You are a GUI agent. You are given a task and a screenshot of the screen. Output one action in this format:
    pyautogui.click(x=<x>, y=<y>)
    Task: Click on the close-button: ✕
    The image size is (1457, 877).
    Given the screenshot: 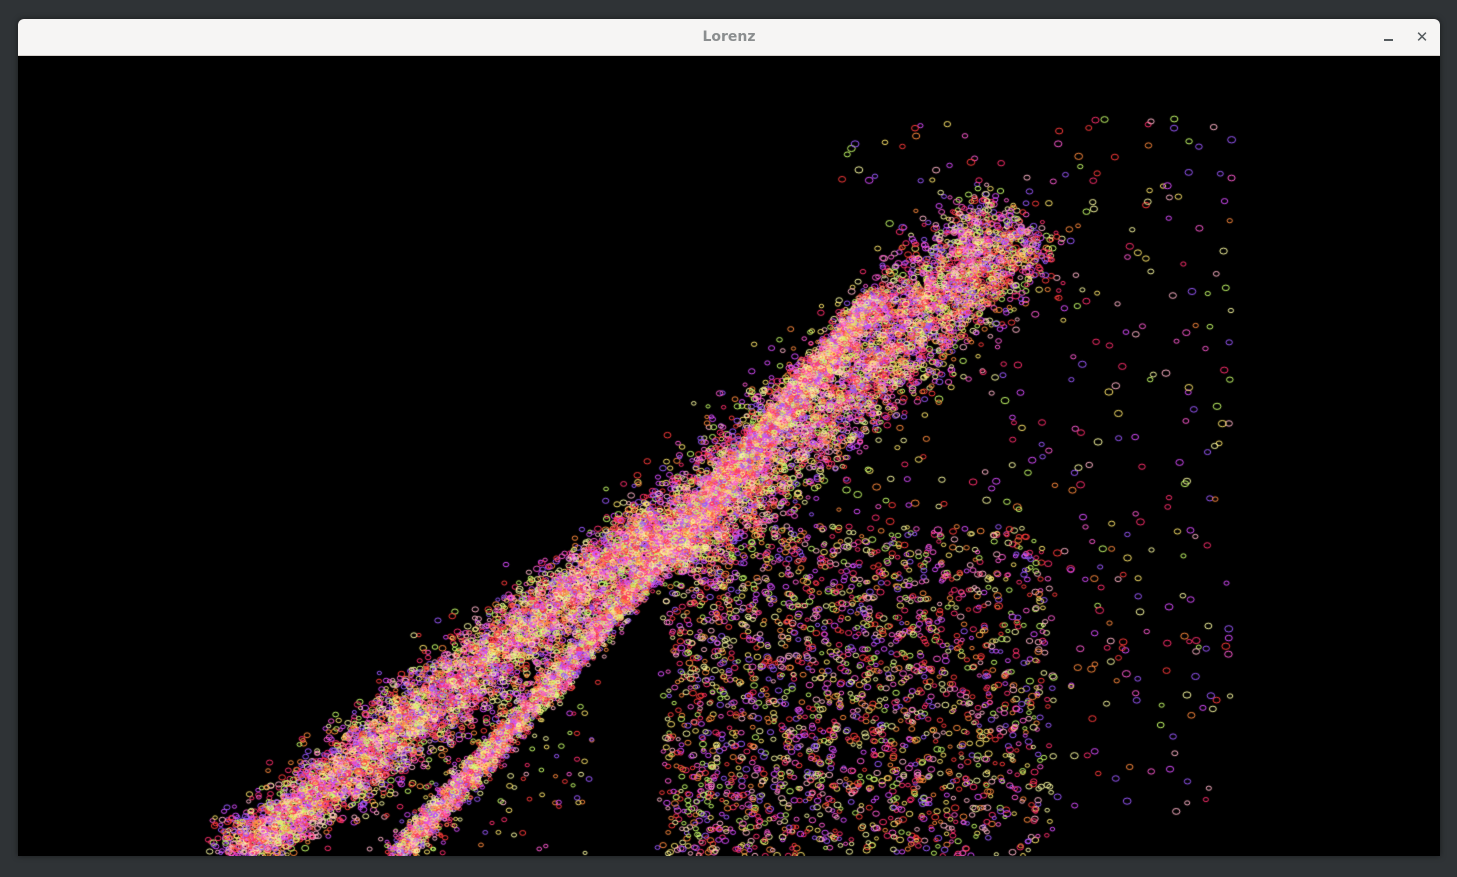 What is the action you would take?
    pyautogui.click(x=1422, y=37)
    